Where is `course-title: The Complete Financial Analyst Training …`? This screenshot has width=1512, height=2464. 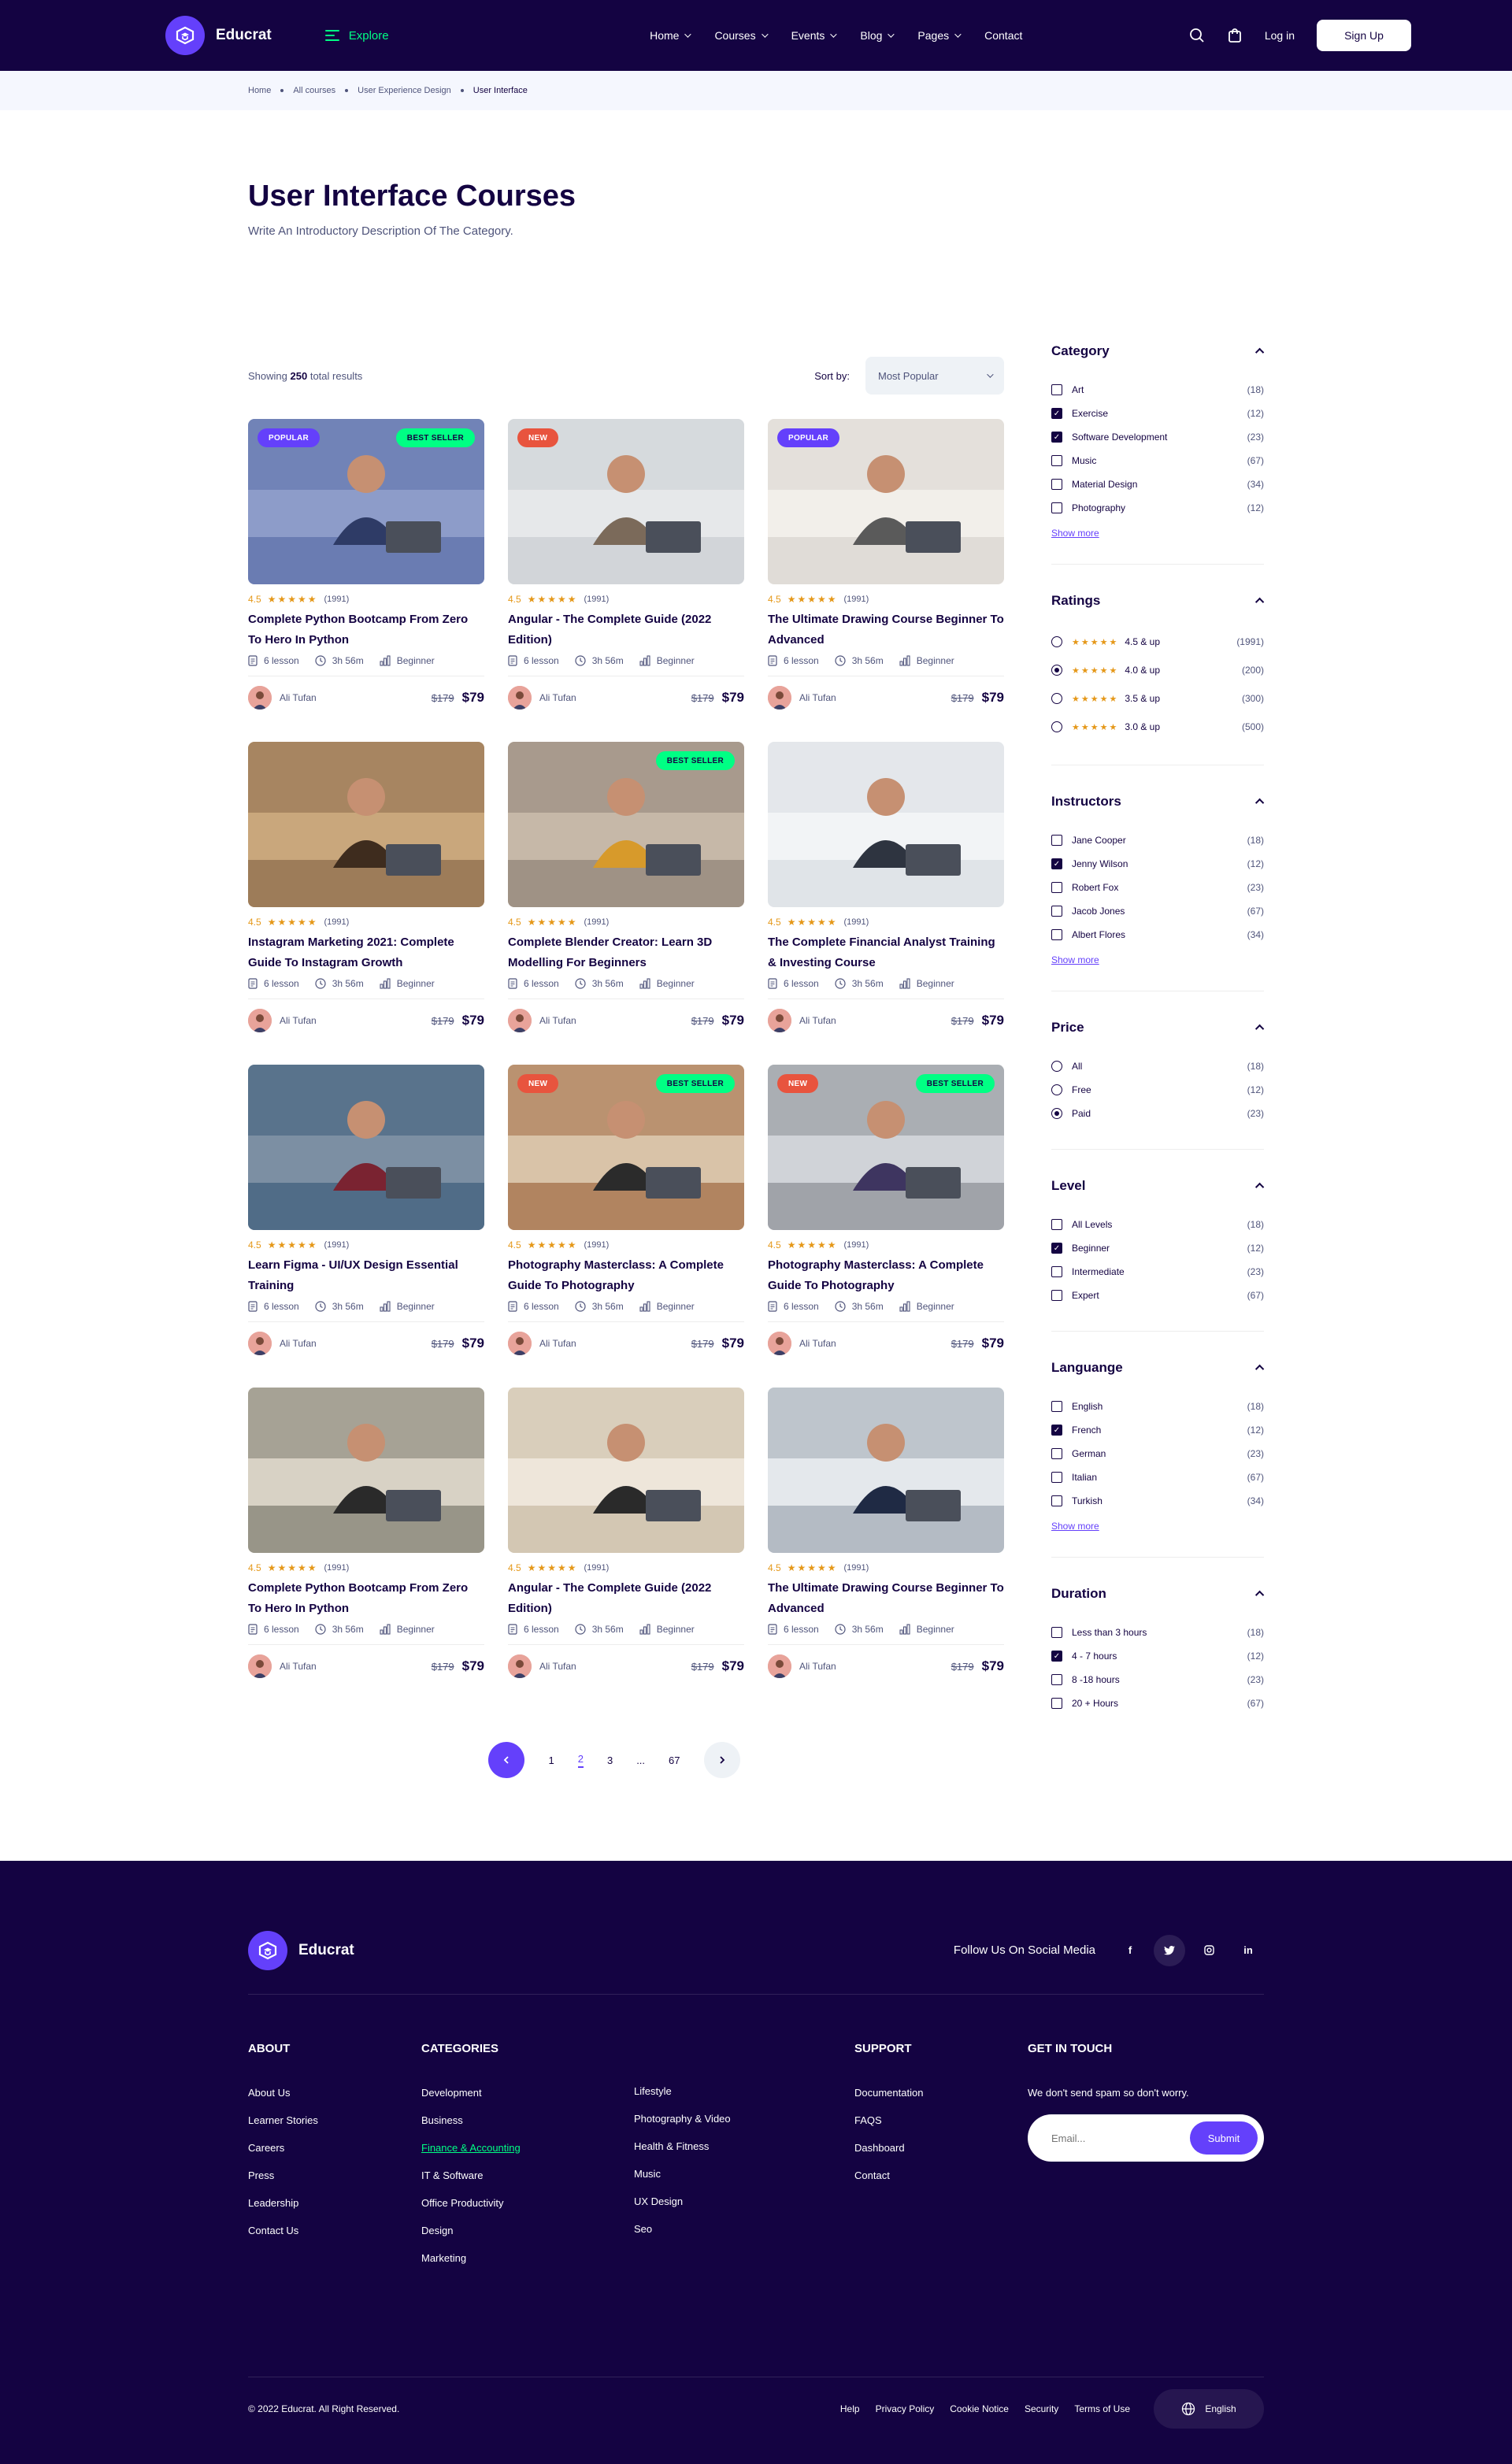 course-title: The Complete Financial Analyst Training … is located at coordinates (886, 952).